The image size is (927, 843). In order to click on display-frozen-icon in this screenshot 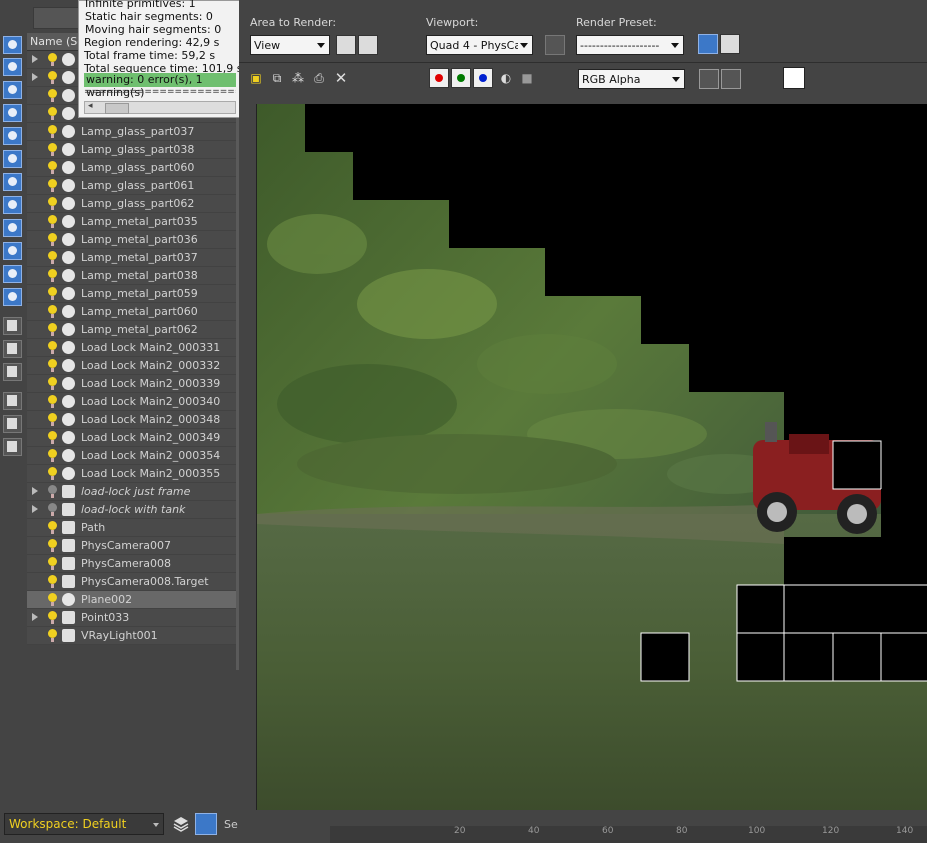, I will do `click(12, 274)`.